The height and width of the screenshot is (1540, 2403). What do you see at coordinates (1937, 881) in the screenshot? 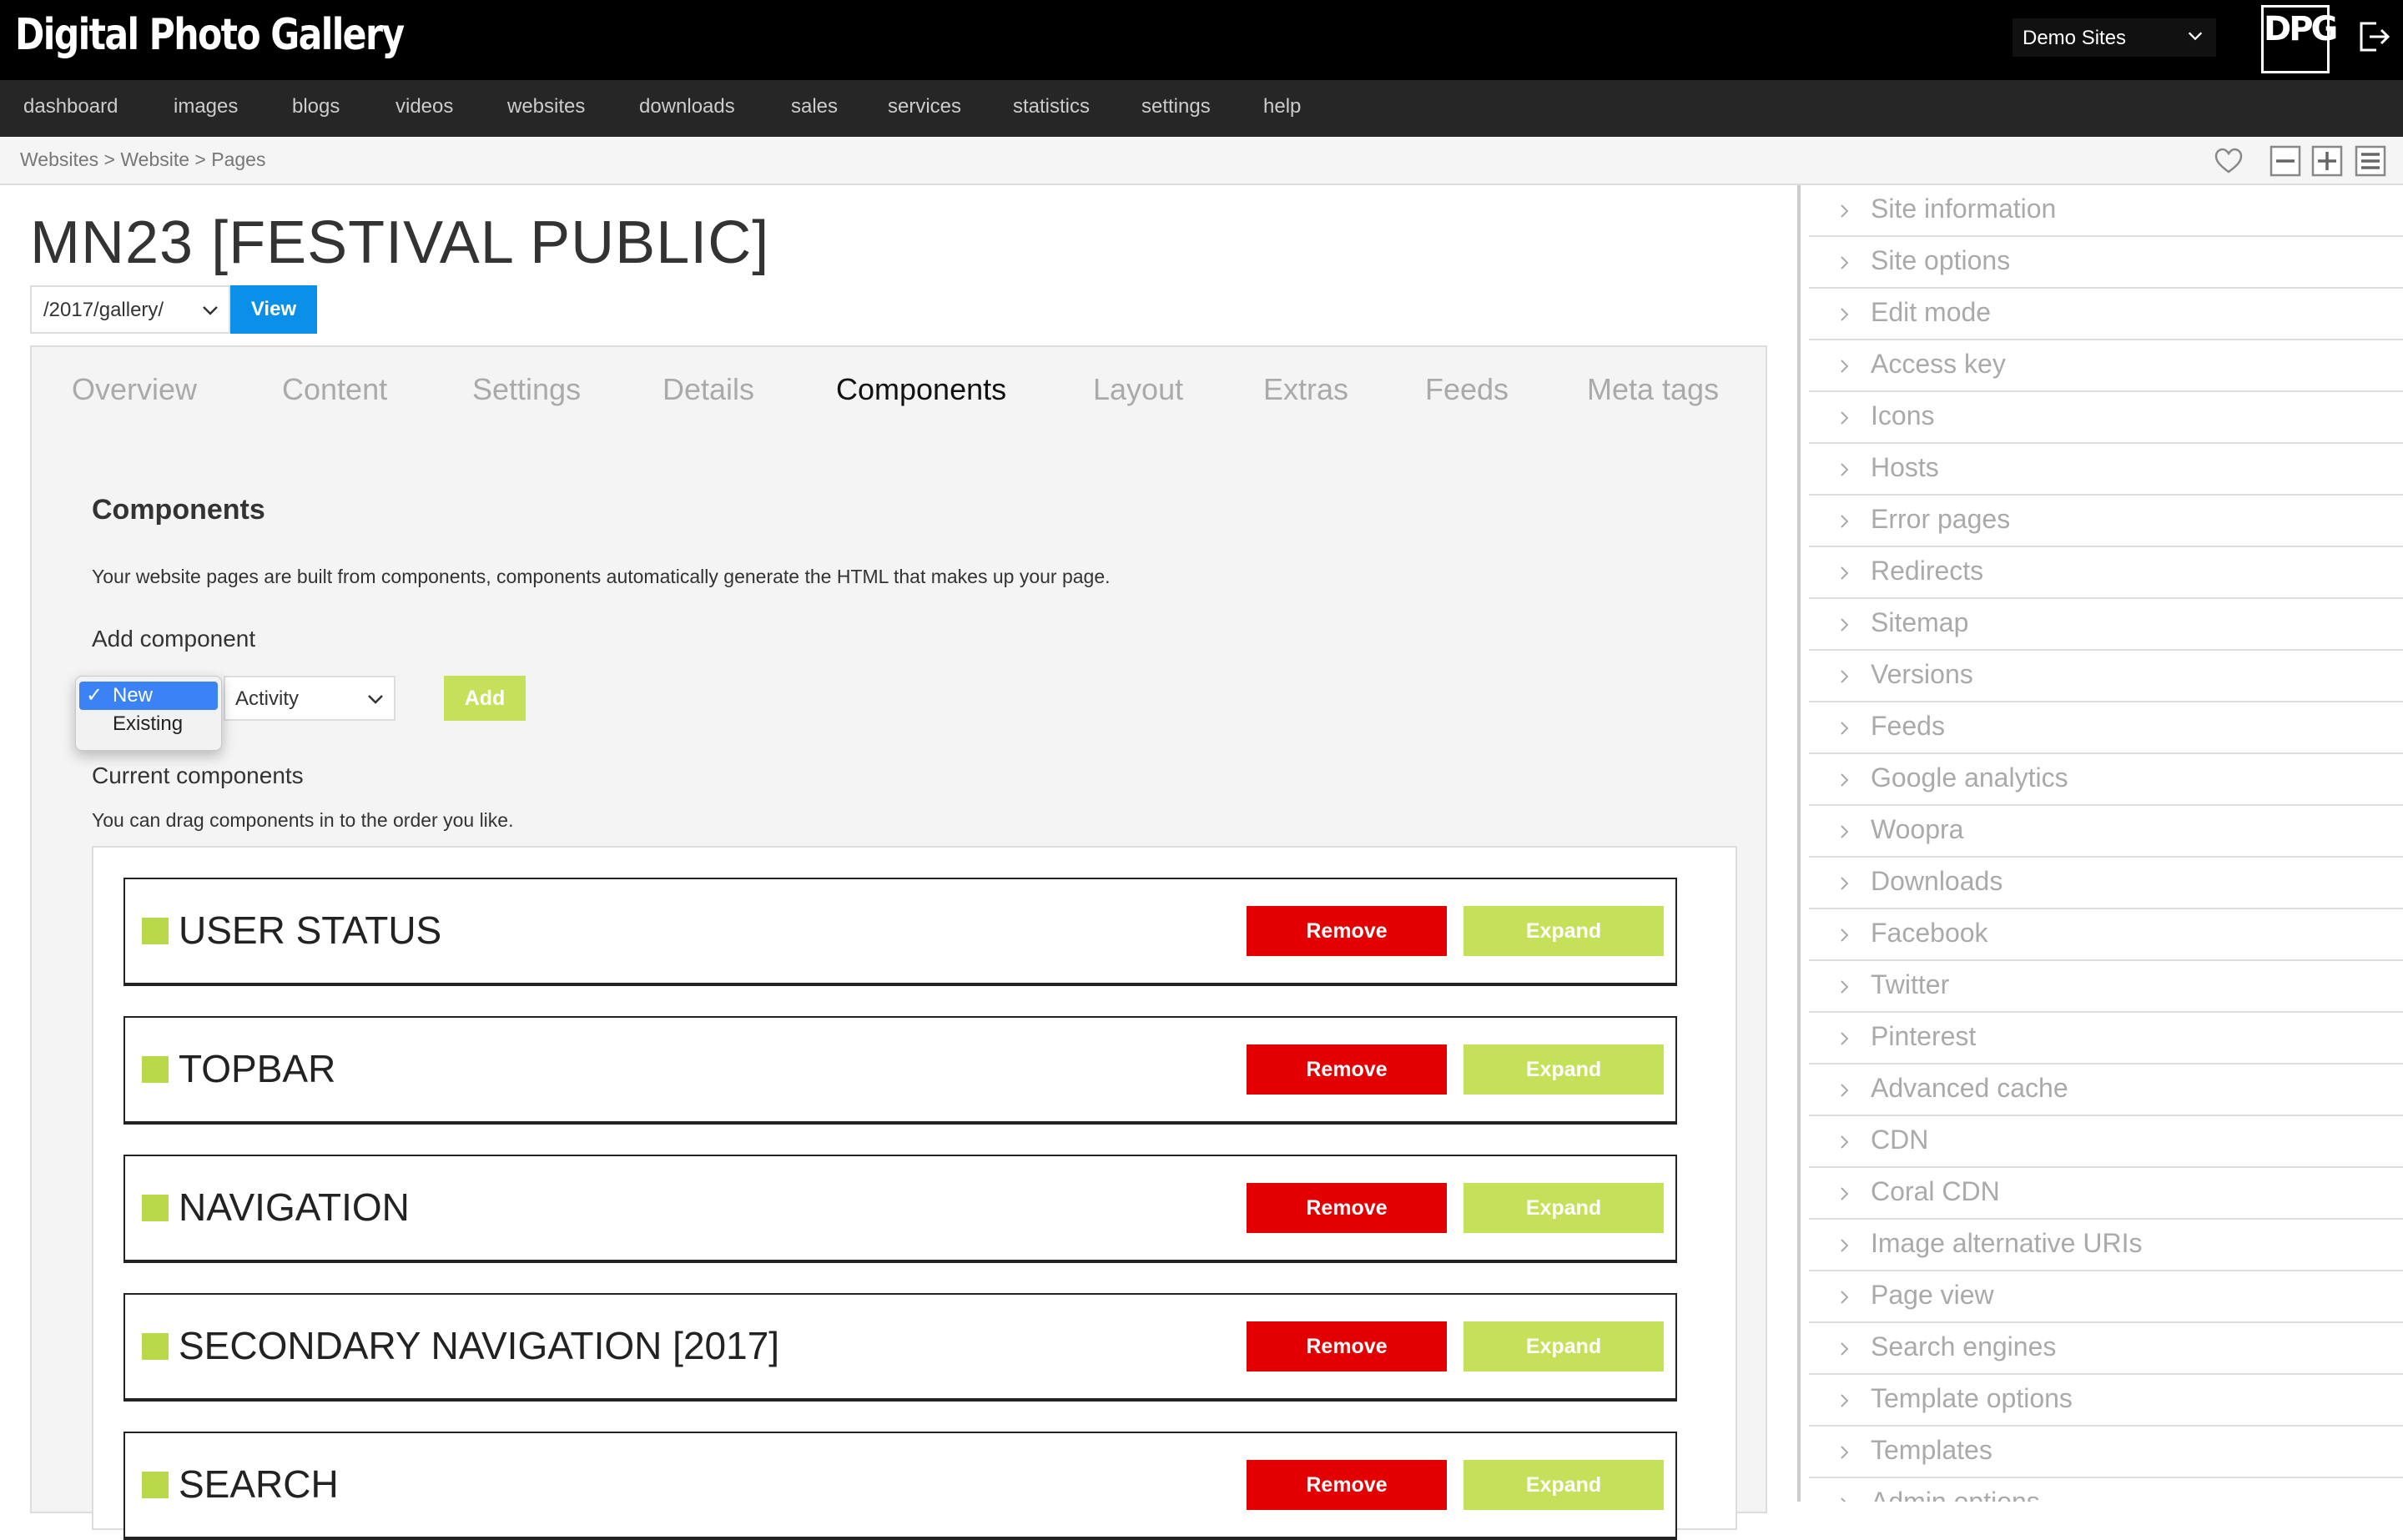
I see `sidebar-item-label: Downloads` at bounding box center [1937, 881].